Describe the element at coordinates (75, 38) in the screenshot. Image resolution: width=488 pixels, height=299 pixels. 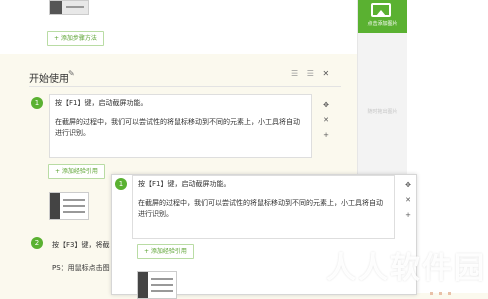
I see `add-step-method-button: + 添加步骤方法` at that location.